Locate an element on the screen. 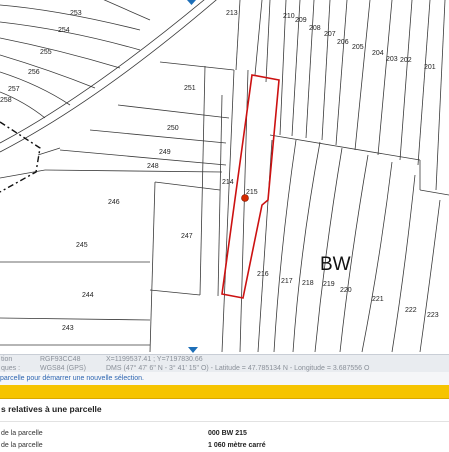 The height and width of the screenshot is (452, 449). parcel-number-219: 219 is located at coordinates (329, 284).